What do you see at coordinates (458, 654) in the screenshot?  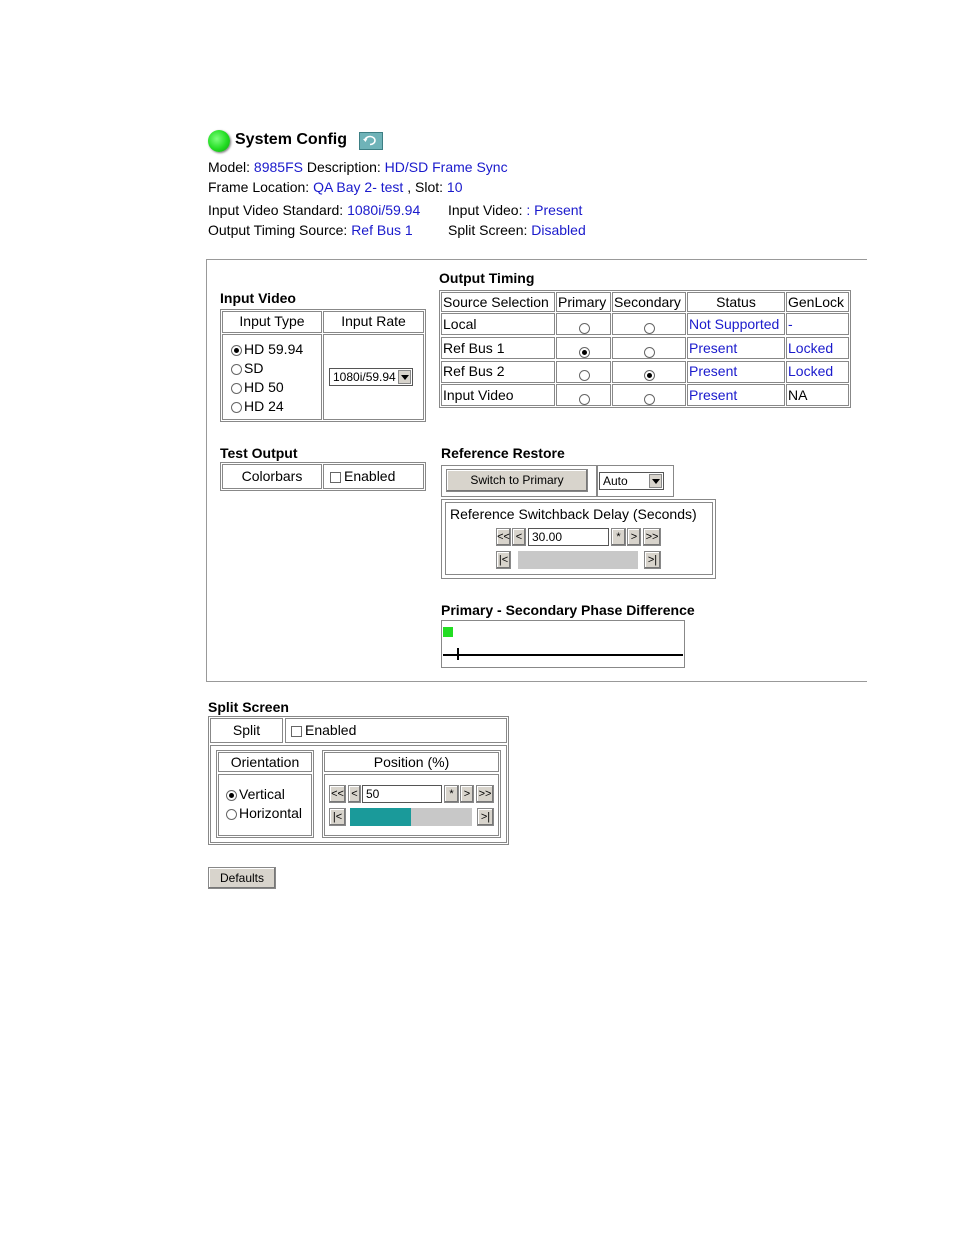 I see `phase-marker` at bounding box center [458, 654].